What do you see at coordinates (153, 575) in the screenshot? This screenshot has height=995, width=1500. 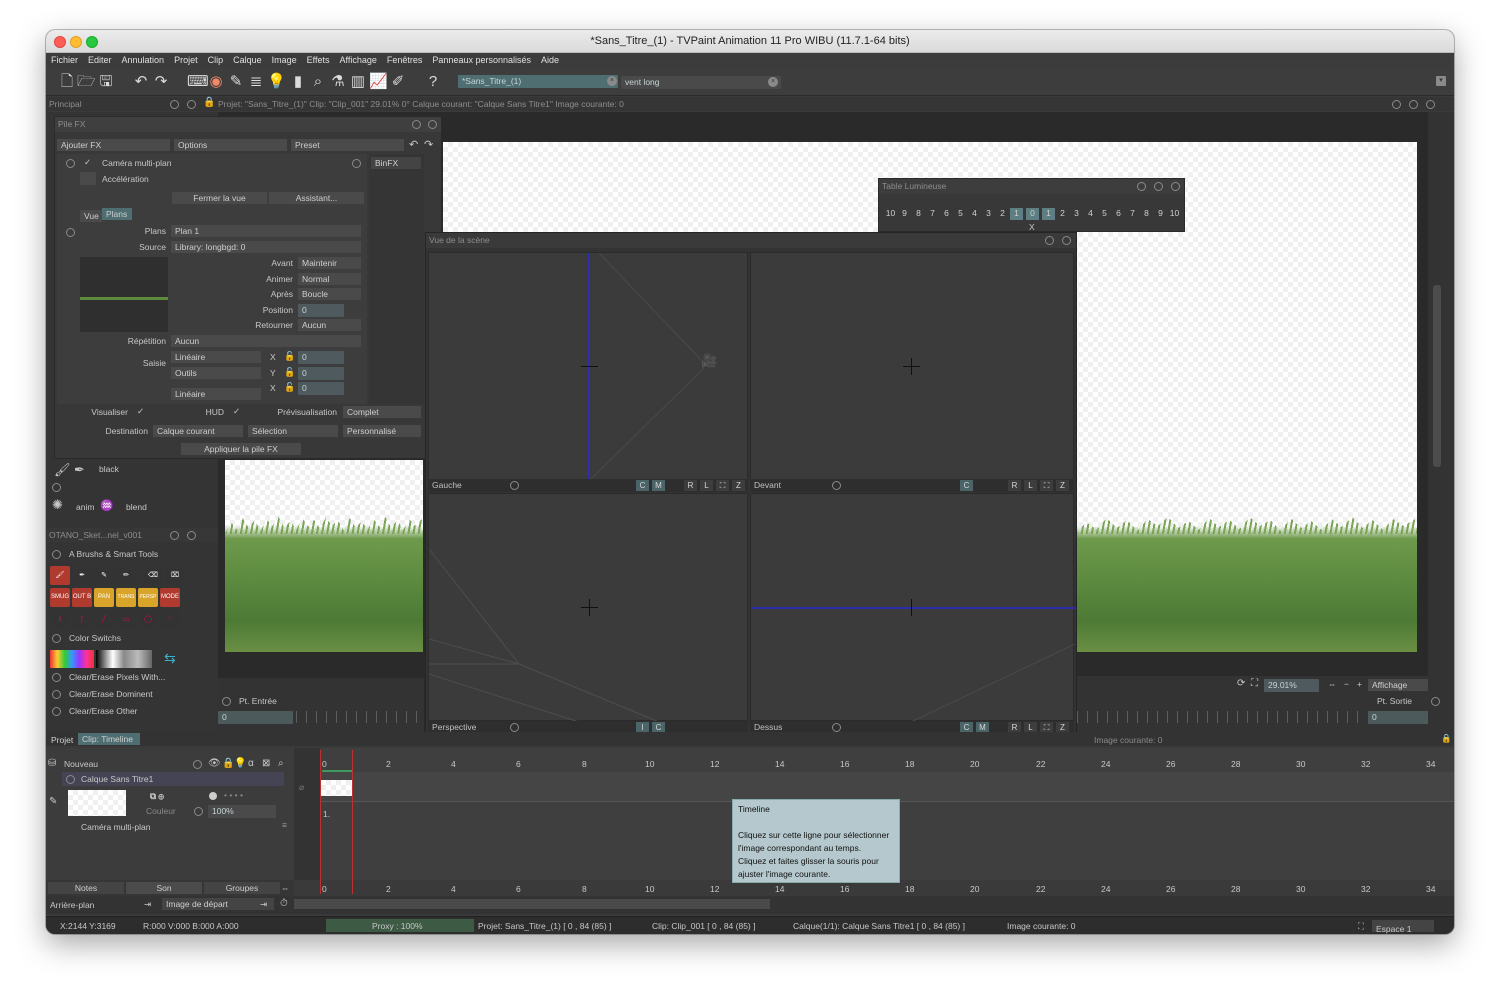 I see `eraser-tool: ⌫` at bounding box center [153, 575].